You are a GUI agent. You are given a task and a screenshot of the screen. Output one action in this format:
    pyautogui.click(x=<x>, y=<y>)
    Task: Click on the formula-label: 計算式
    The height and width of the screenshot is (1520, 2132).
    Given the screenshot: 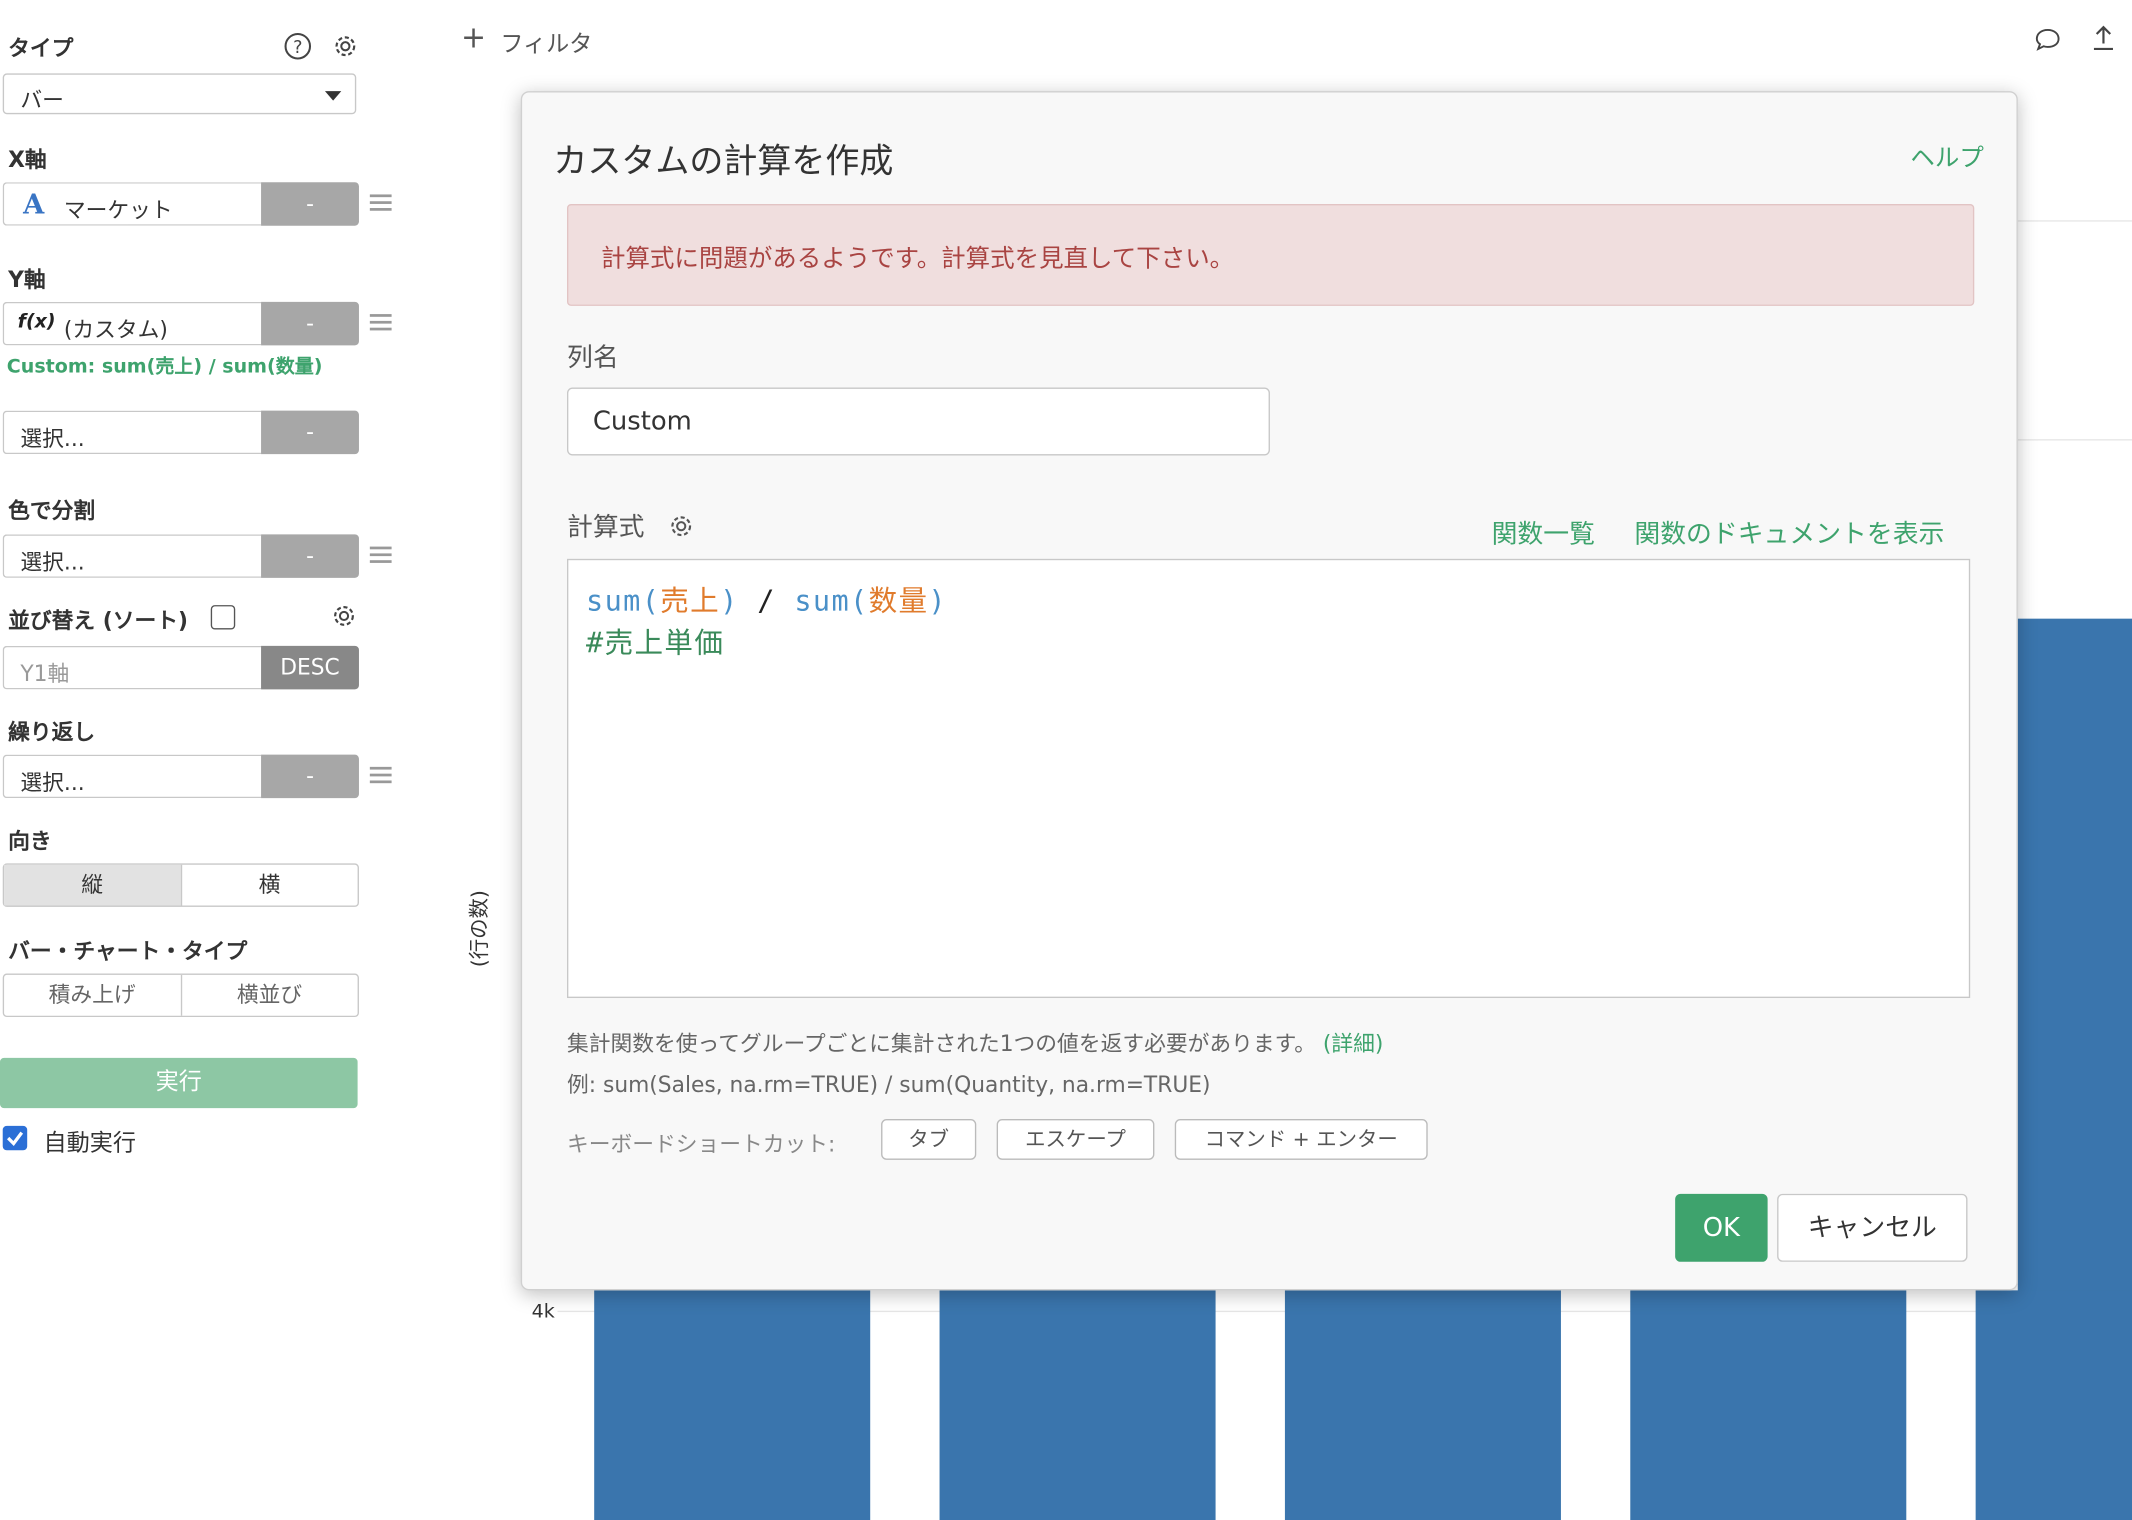 What is the action you would take?
    pyautogui.click(x=605, y=527)
    